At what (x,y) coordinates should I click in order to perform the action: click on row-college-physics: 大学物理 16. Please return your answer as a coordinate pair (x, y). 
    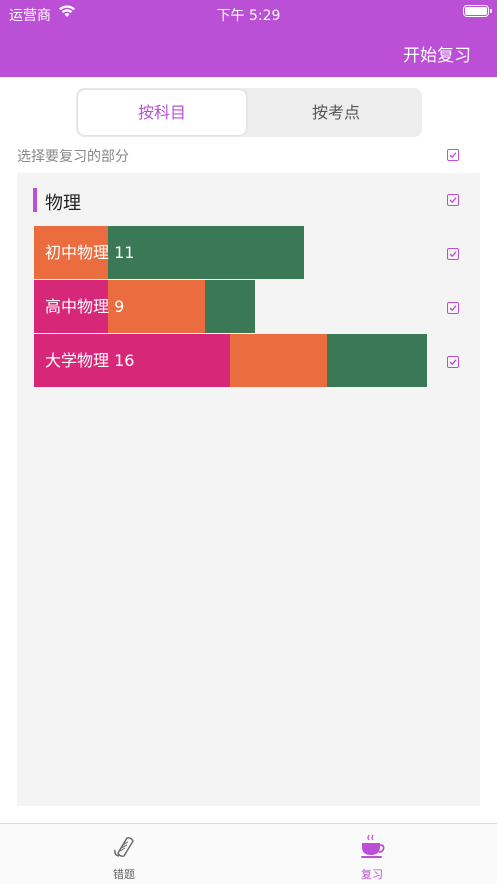
    Looking at the image, I should click on (230, 360).